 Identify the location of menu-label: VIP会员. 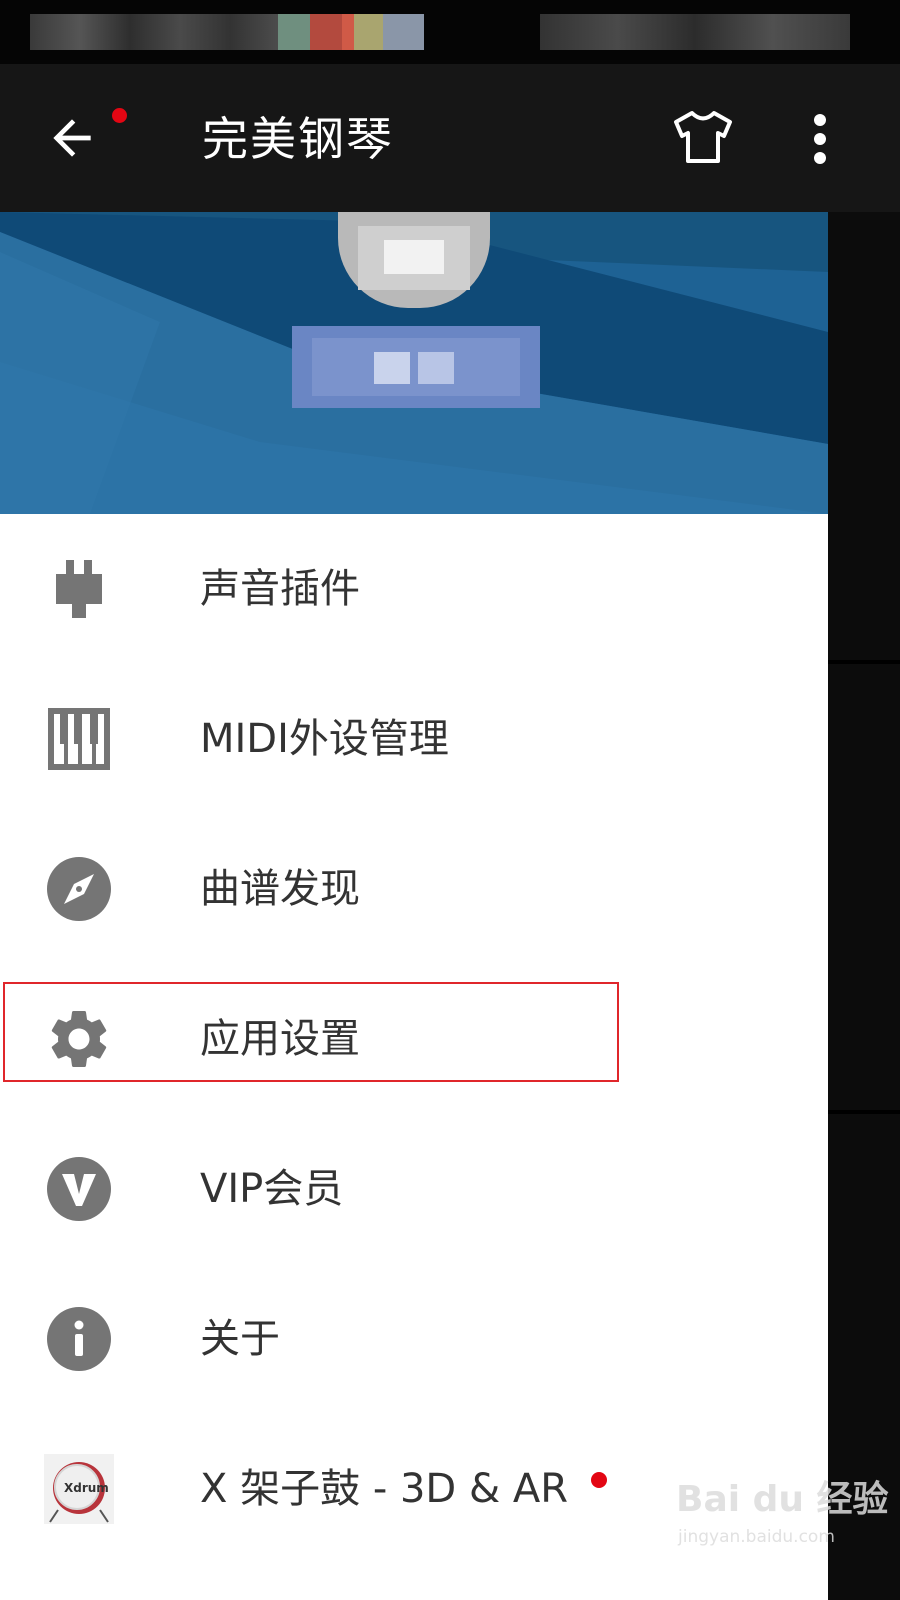
(272, 1189).